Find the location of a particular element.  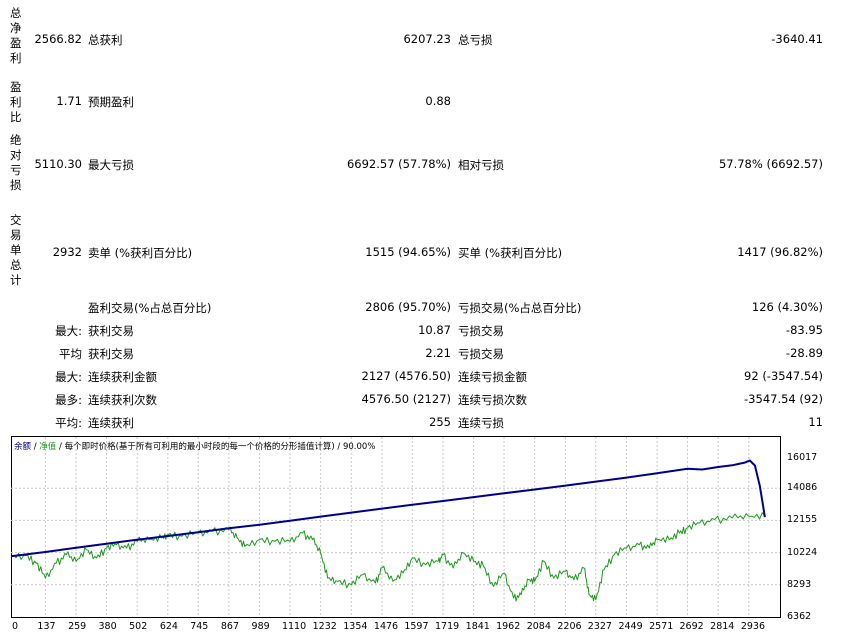

stat-label: 亏损交易(%占总百分比) is located at coordinates (520, 308).